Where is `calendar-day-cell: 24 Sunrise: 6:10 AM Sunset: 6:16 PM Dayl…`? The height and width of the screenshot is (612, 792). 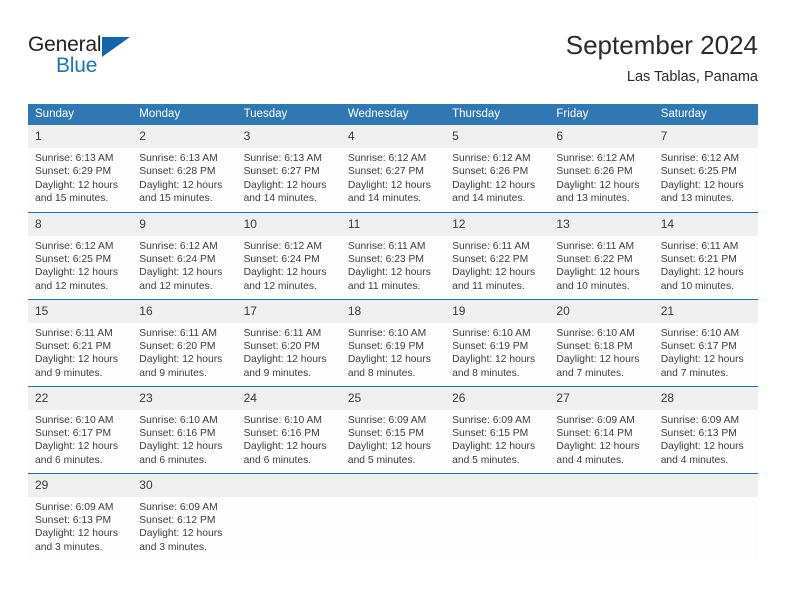
calendar-day-cell: 24 Sunrise: 6:10 AM Sunset: 6:16 PM Dayl… is located at coordinates (288, 429).